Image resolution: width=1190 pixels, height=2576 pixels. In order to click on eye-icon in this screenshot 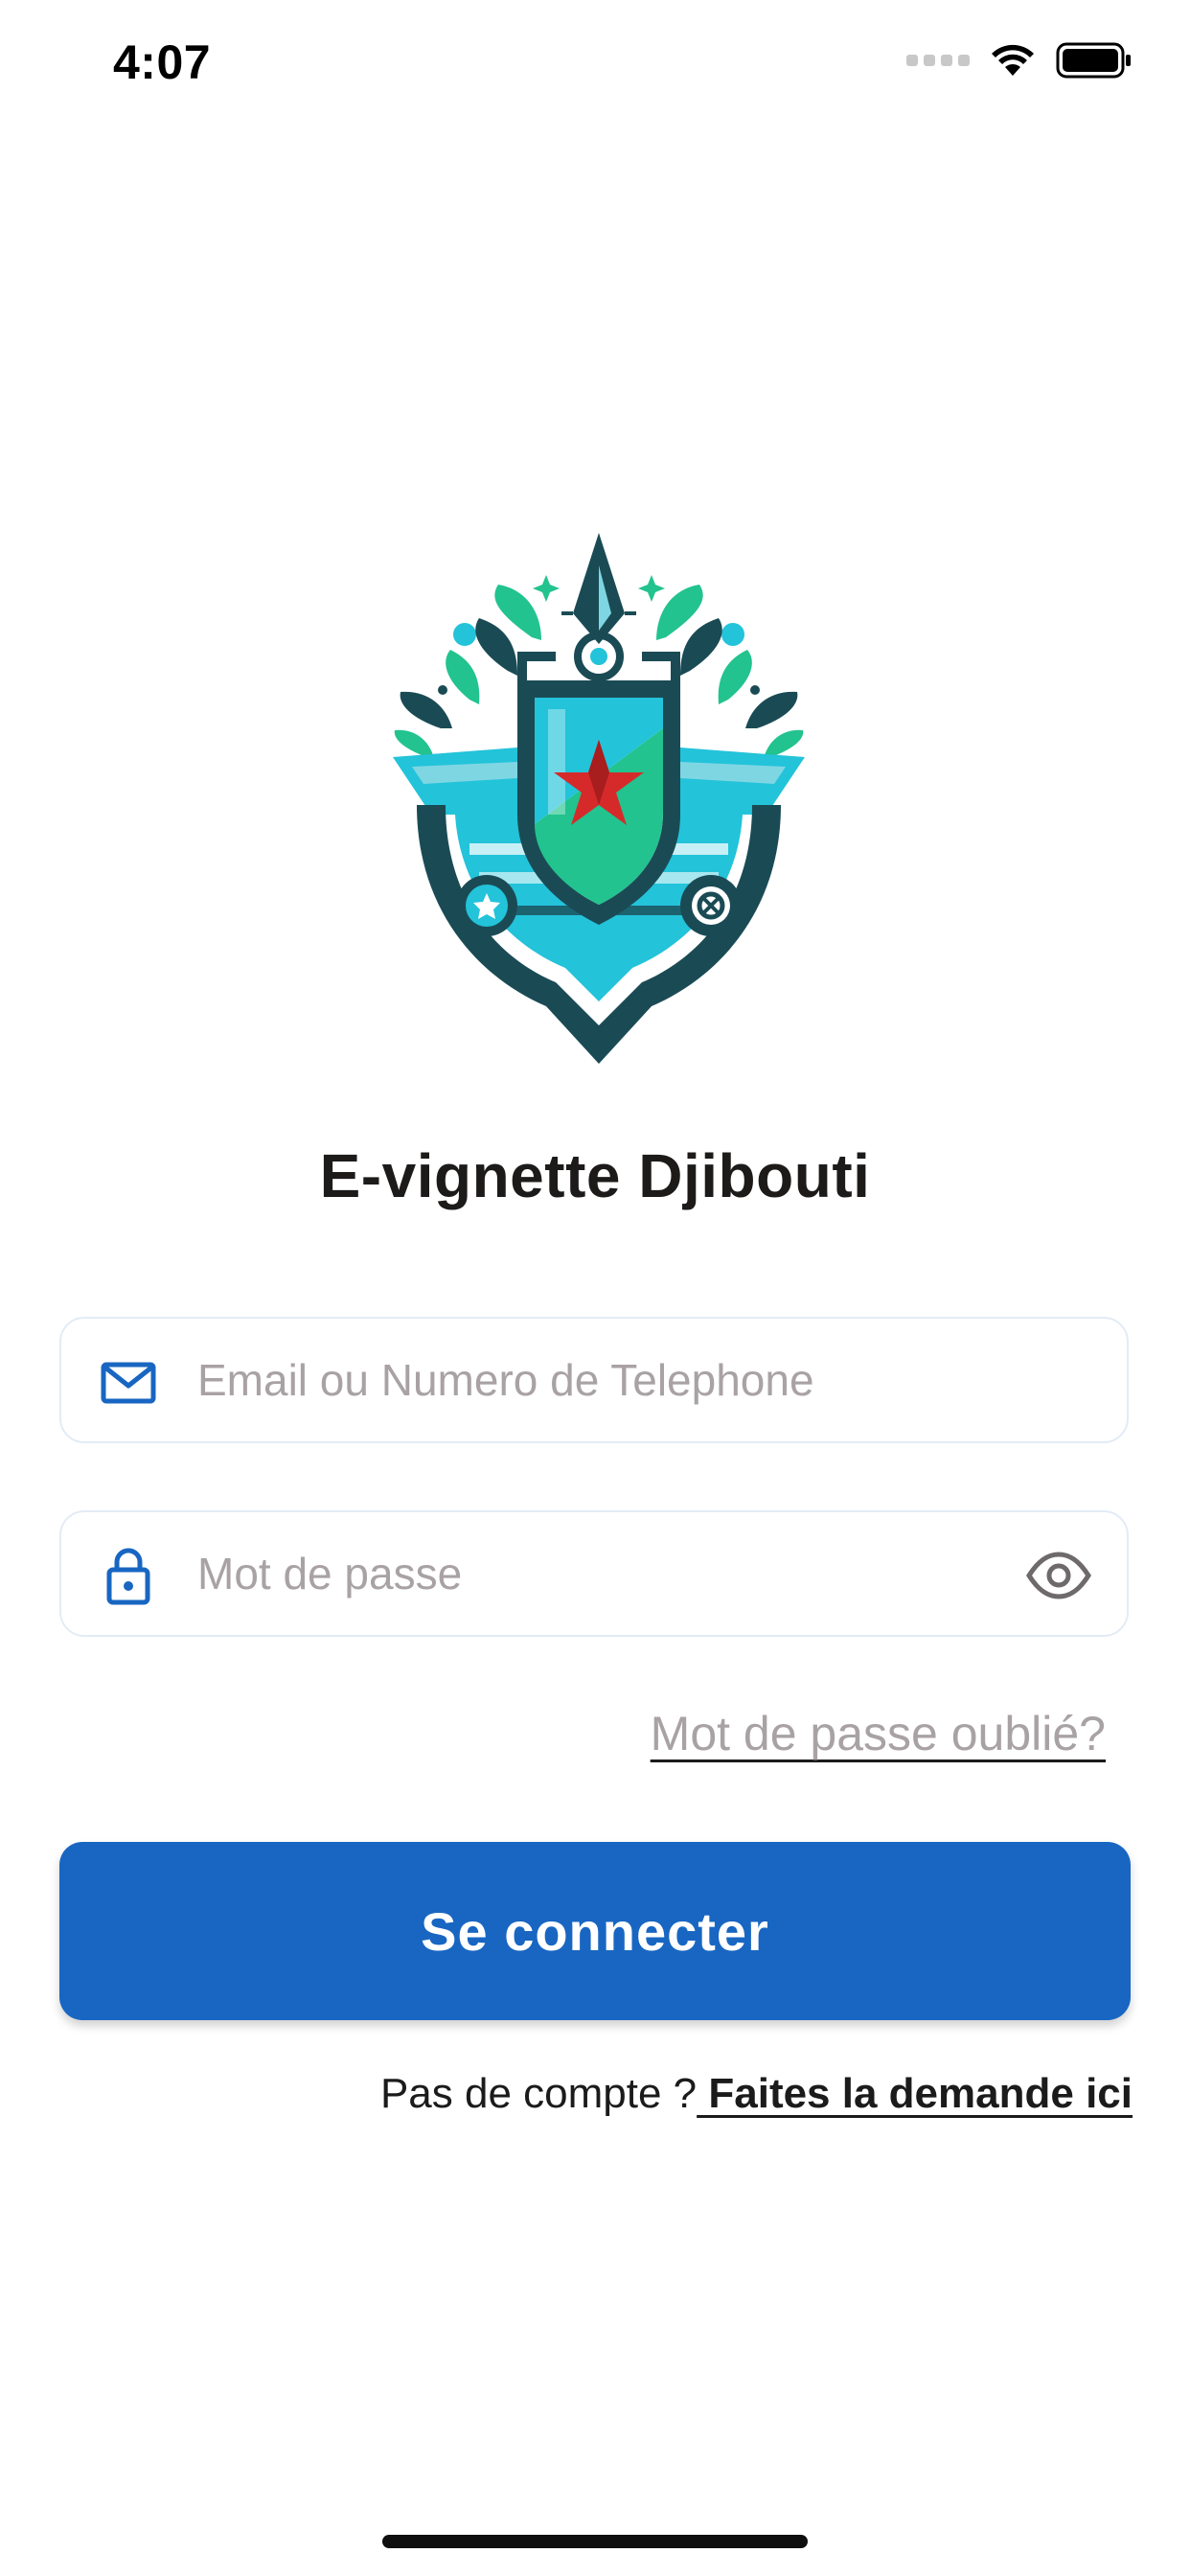, I will do `click(1059, 1575)`.